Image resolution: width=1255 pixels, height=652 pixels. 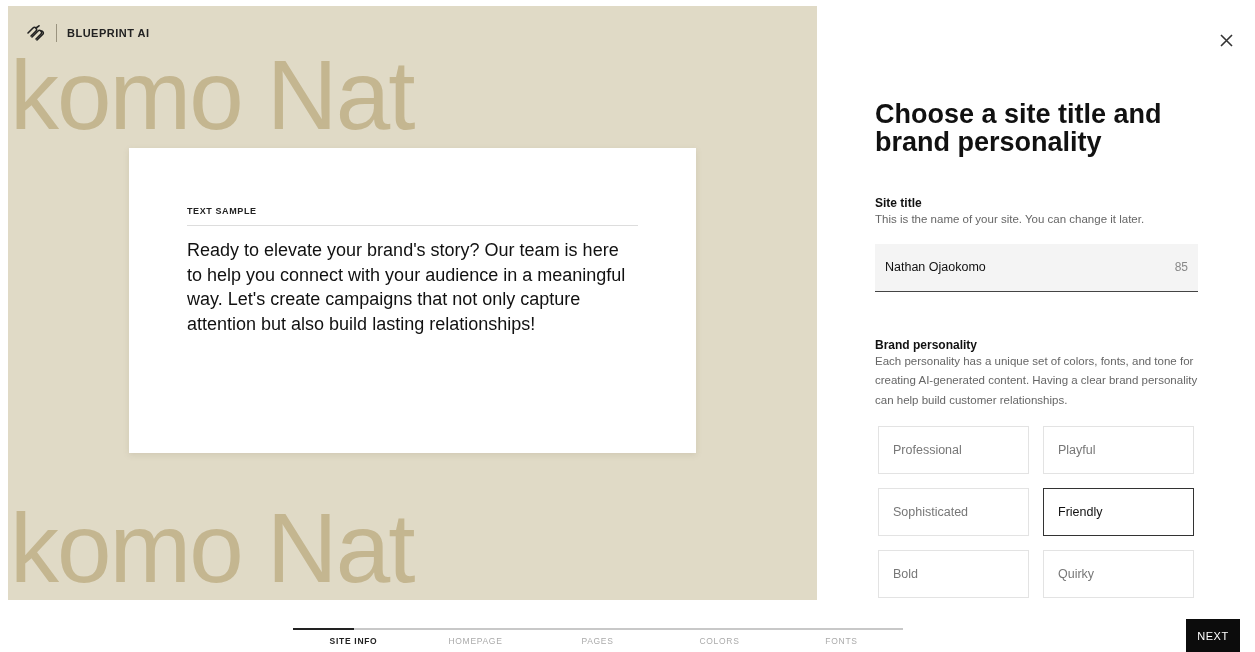 What do you see at coordinates (1213, 635) in the screenshot?
I see `next-button: NEXT` at bounding box center [1213, 635].